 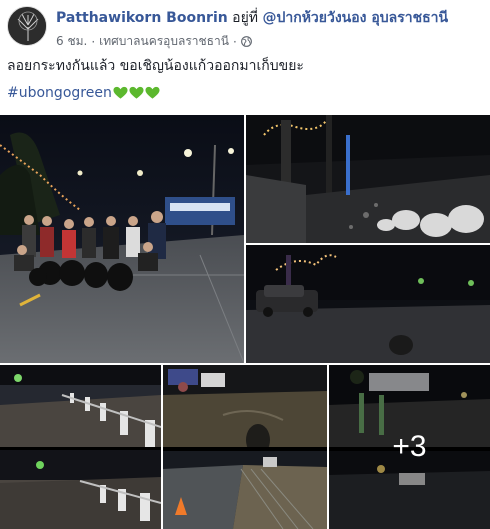 What do you see at coordinates (27, 26) in the screenshot?
I see `avatar` at bounding box center [27, 26].